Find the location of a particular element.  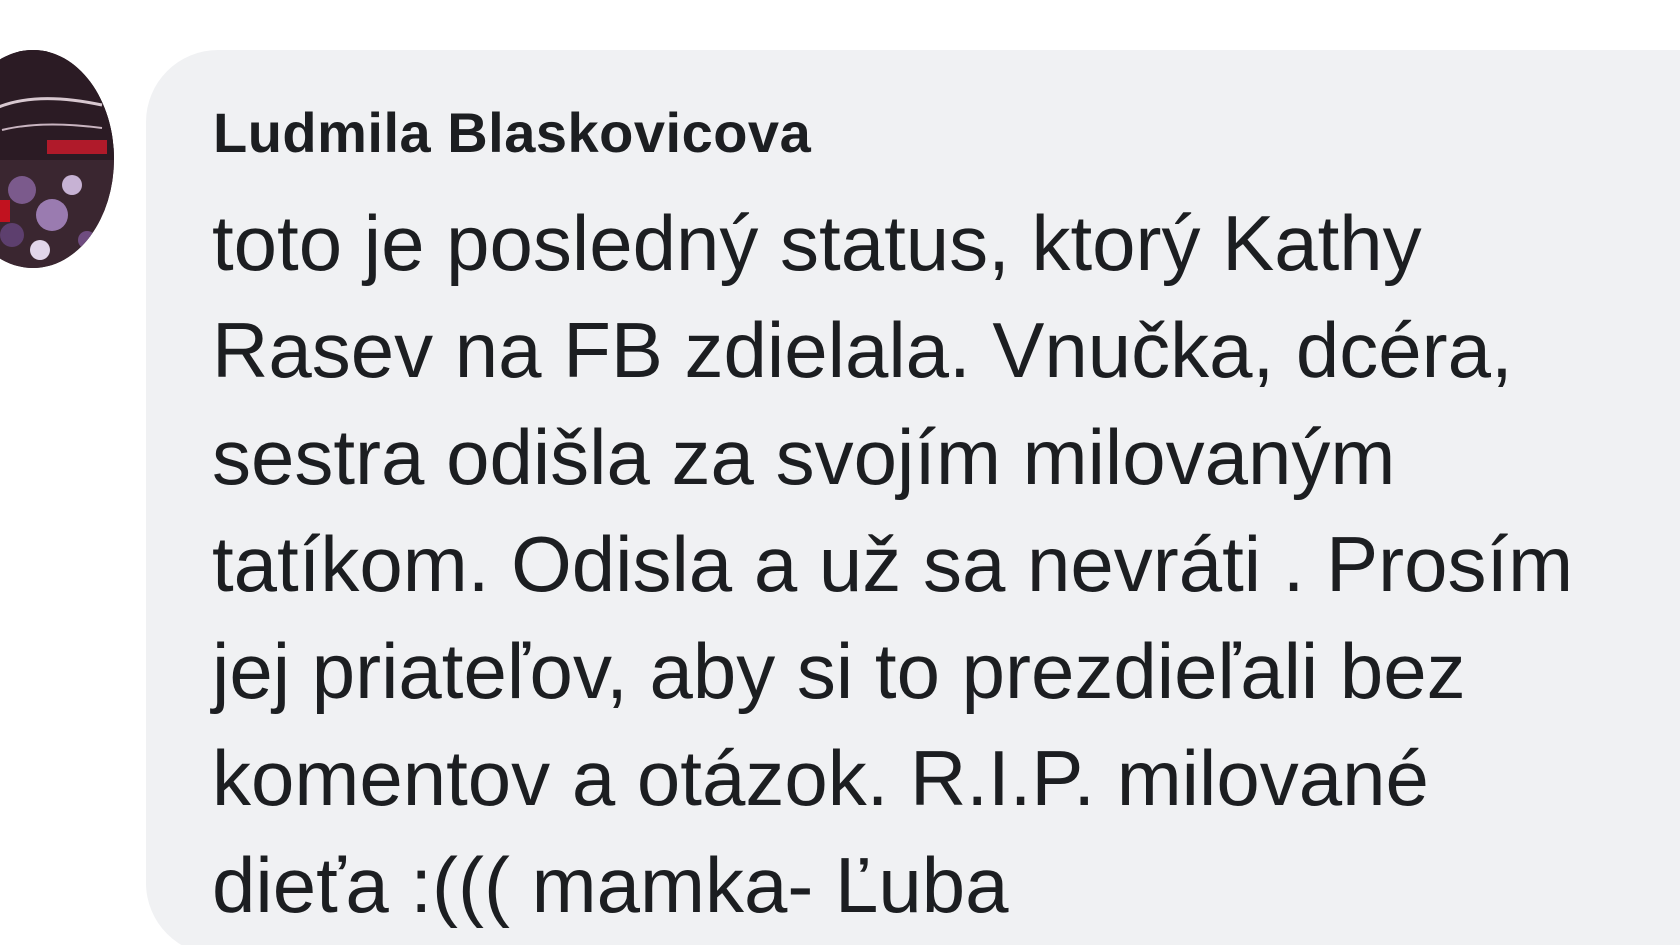

avatar is located at coordinates (57, 159).